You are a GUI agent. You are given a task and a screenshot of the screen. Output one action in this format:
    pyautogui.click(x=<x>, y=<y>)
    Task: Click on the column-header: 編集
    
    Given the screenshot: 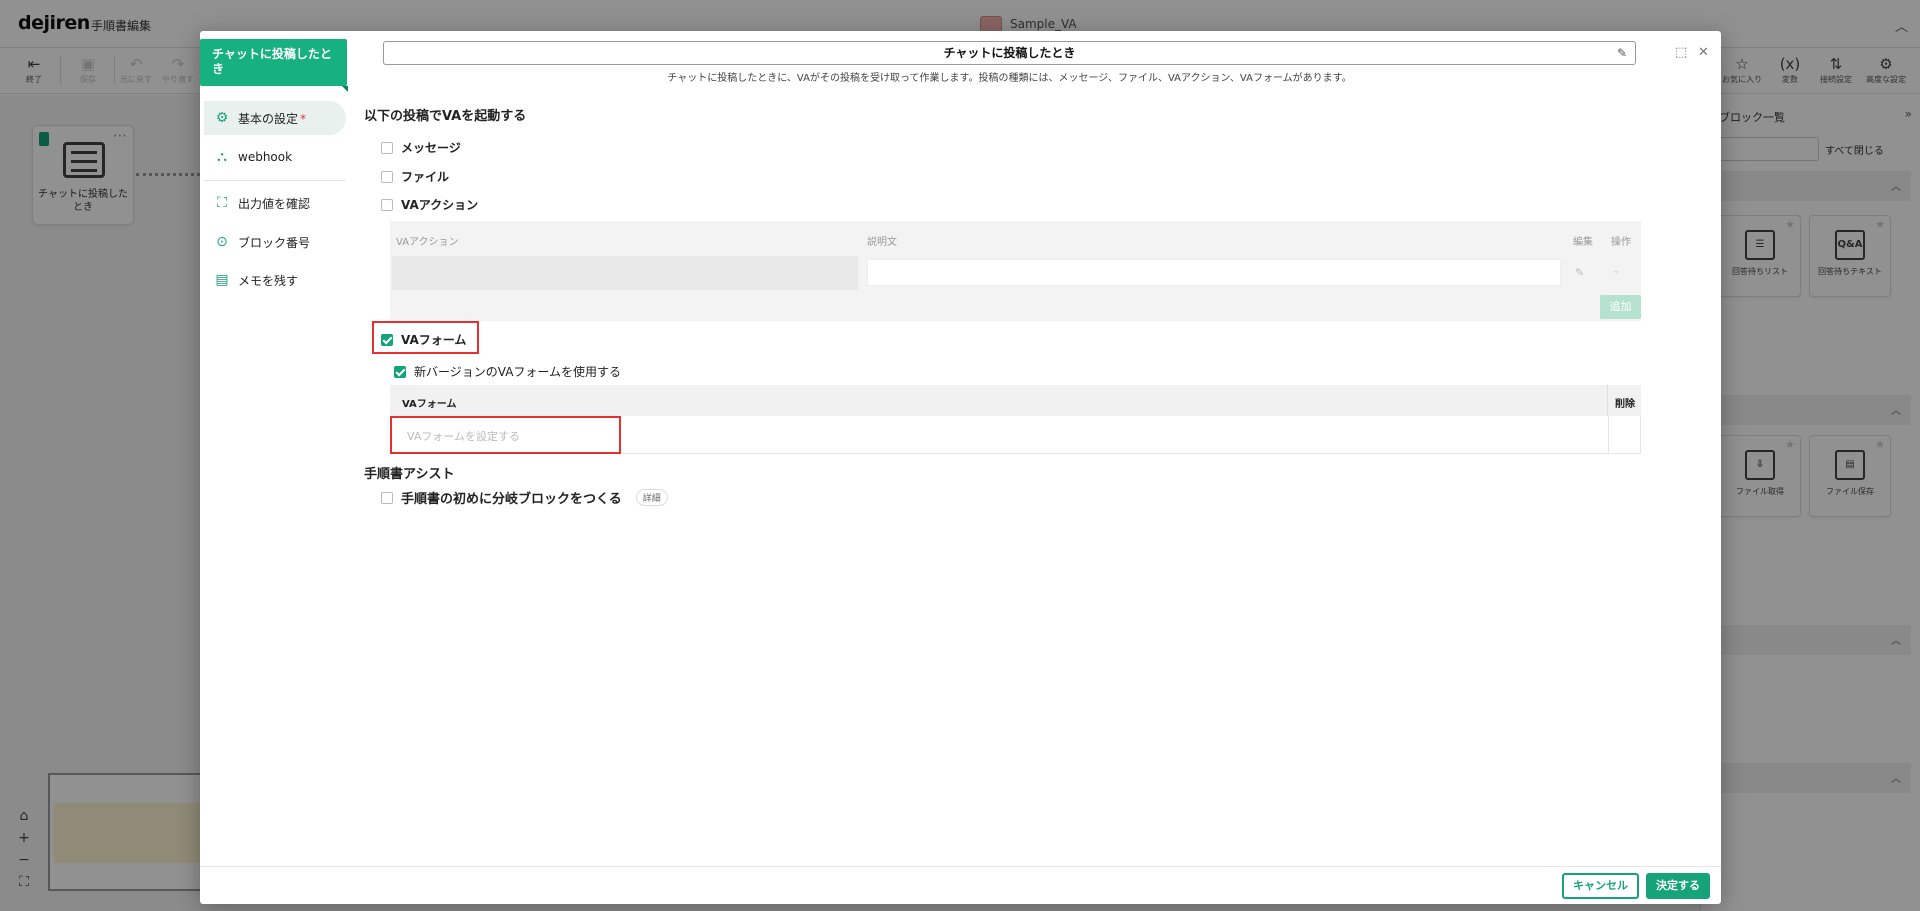 What is the action you would take?
    pyautogui.click(x=1583, y=242)
    